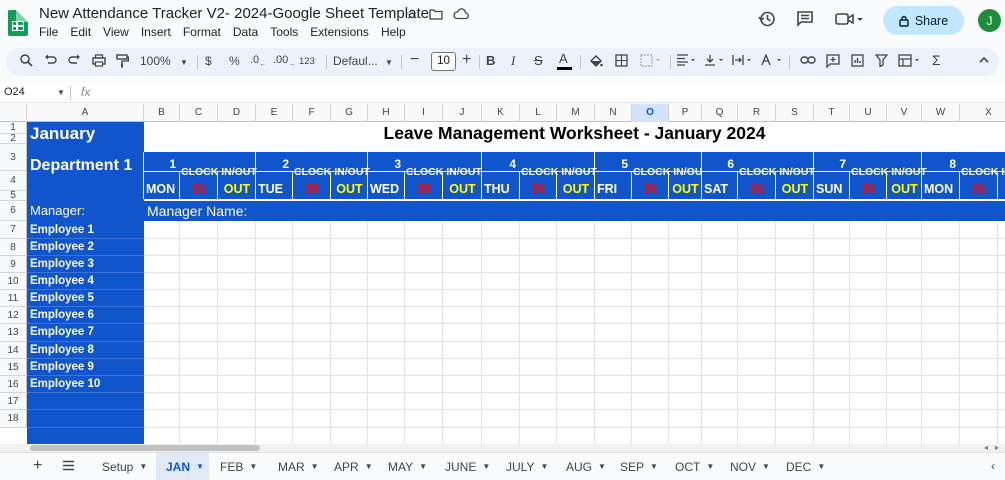 This screenshot has height=480, width=1005. I want to click on column-header-s: S, so click(795, 113).